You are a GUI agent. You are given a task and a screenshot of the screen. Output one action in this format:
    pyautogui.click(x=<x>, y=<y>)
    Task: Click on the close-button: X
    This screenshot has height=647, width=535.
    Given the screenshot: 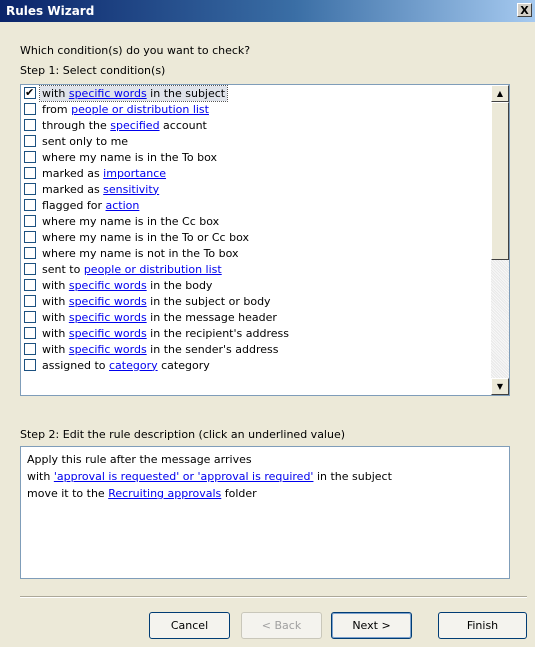 What is the action you would take?
    pyautogui.click(x=524, y=10)
    